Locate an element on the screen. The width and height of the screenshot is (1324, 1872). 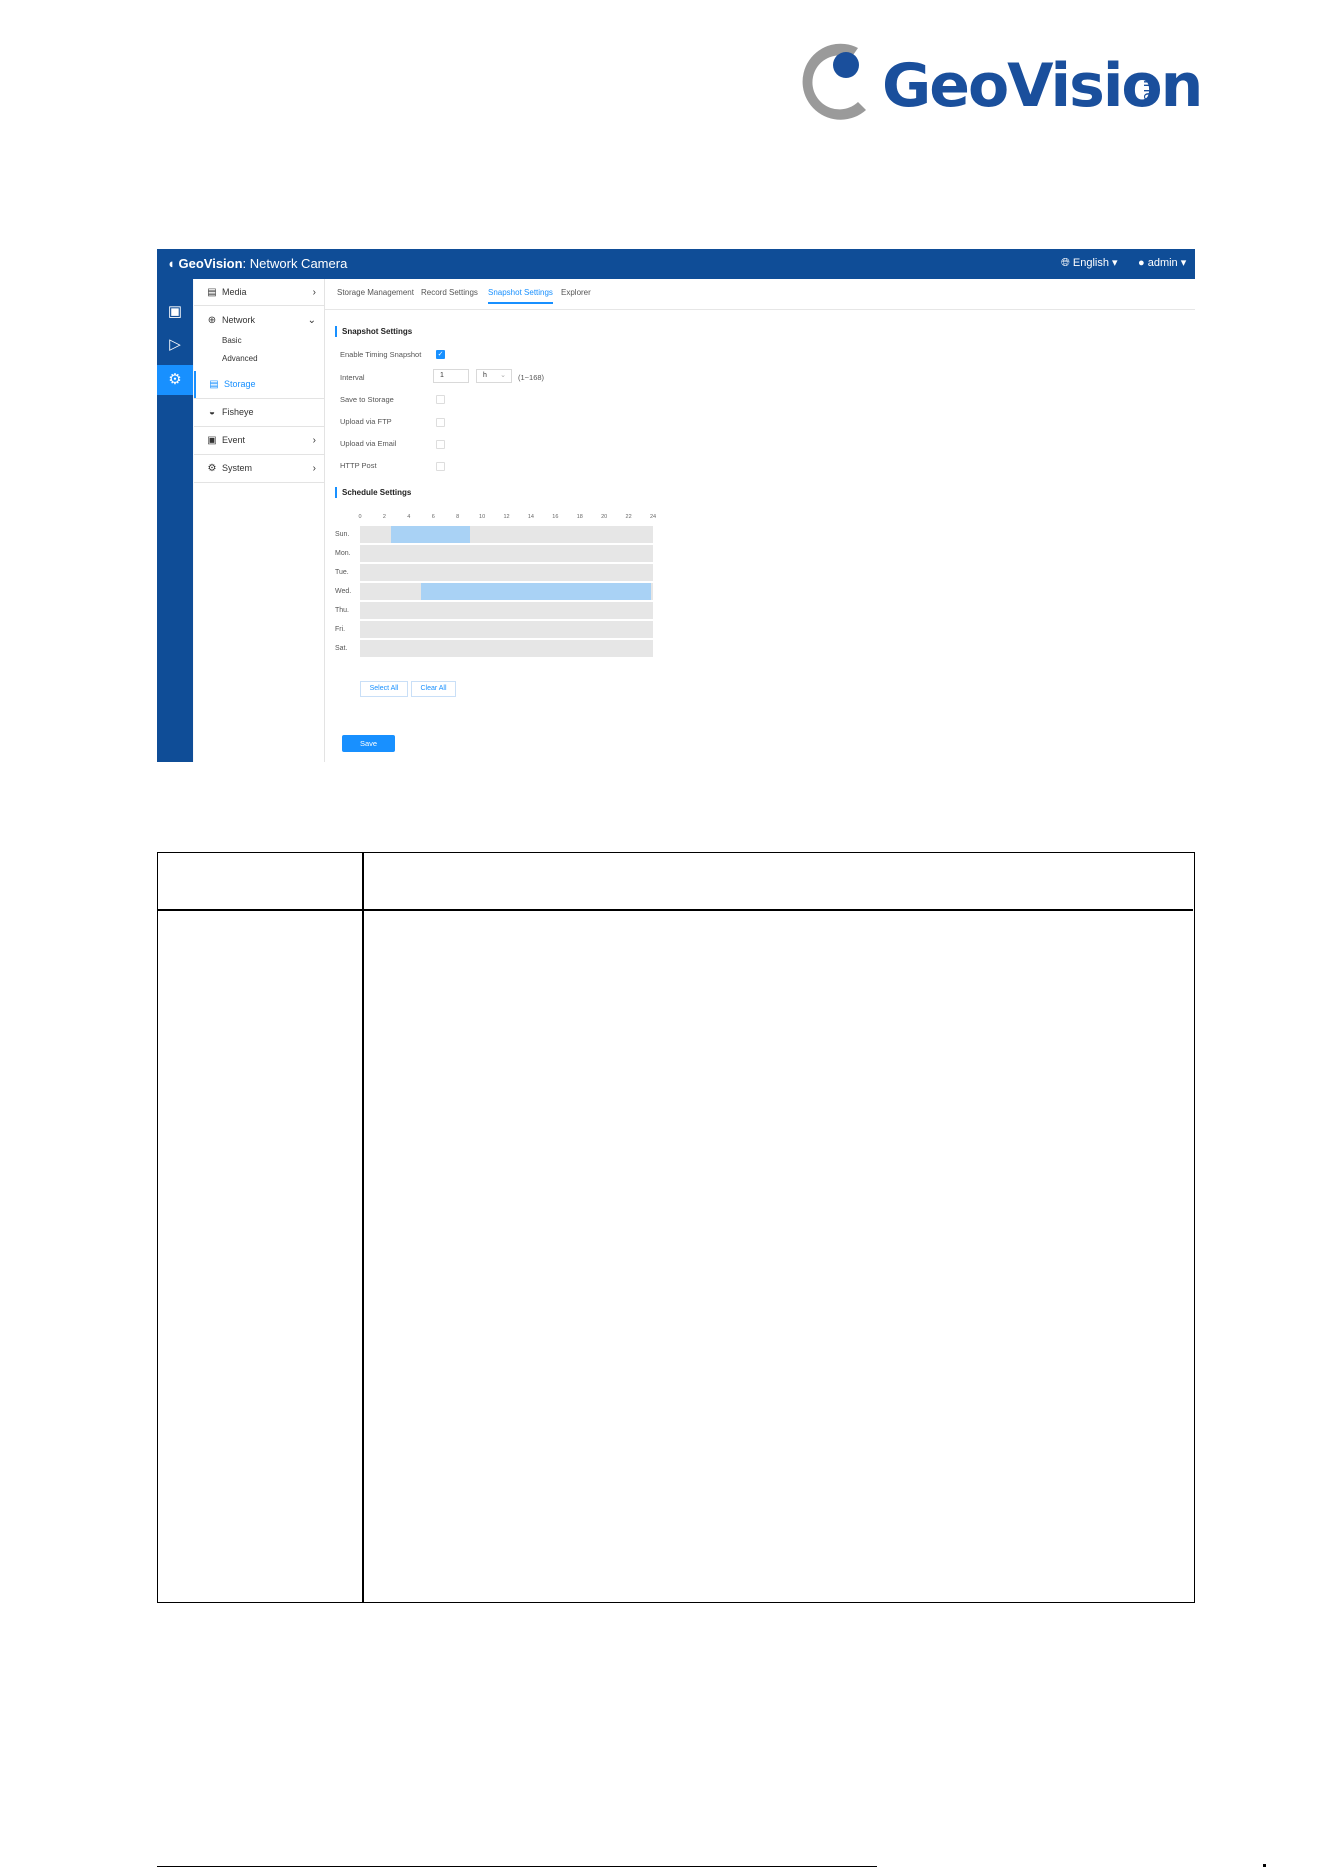
user-label: admin is located at coordinates (1162, 263).